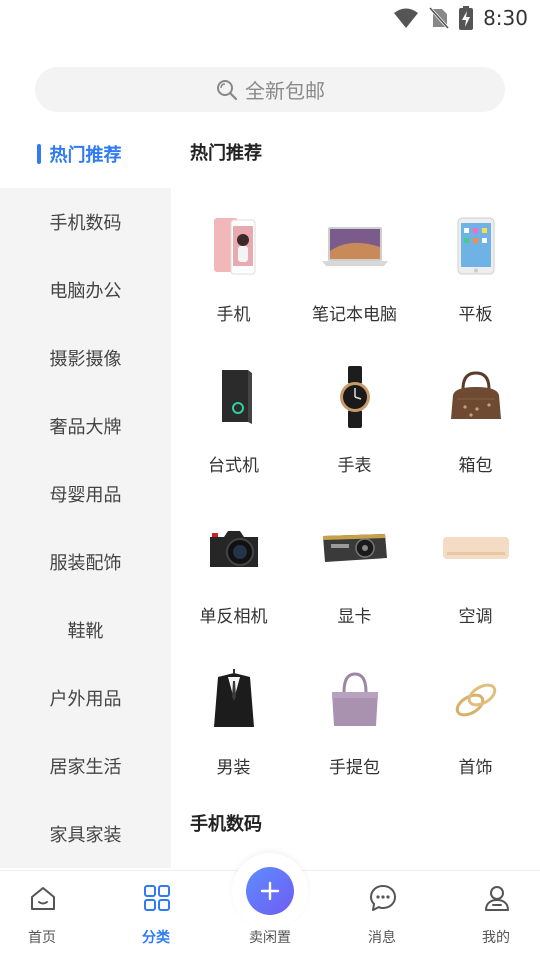  What do you see at coordinates (475, 768) in the screenshot?
I see `product-label: 首饰` at bounding box center [475, 768].